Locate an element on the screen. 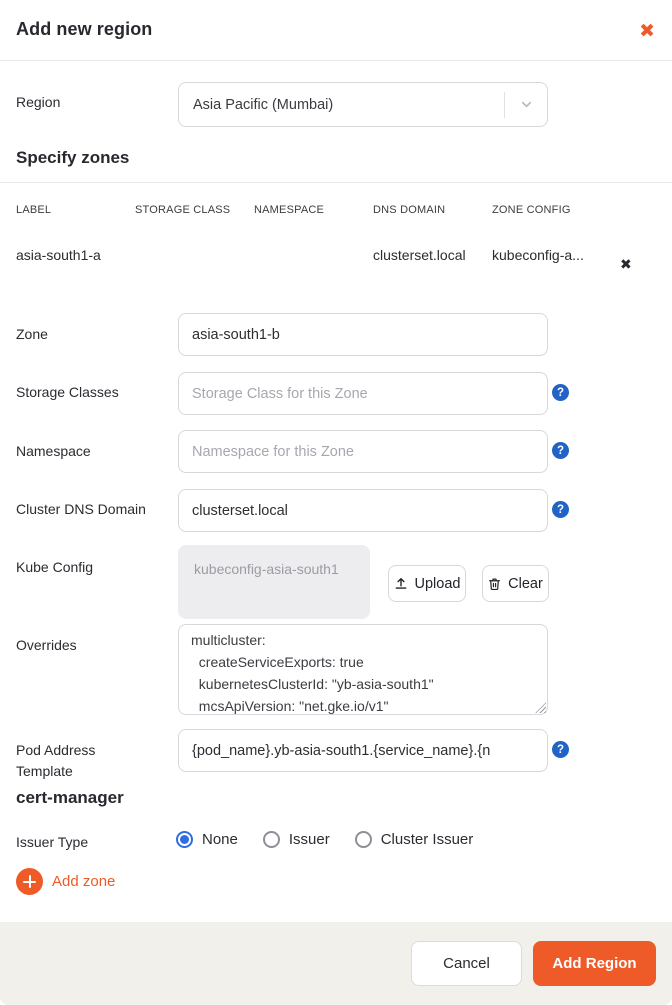  cert-manager-heading: cert-manager is located at coordinates (70, 797).